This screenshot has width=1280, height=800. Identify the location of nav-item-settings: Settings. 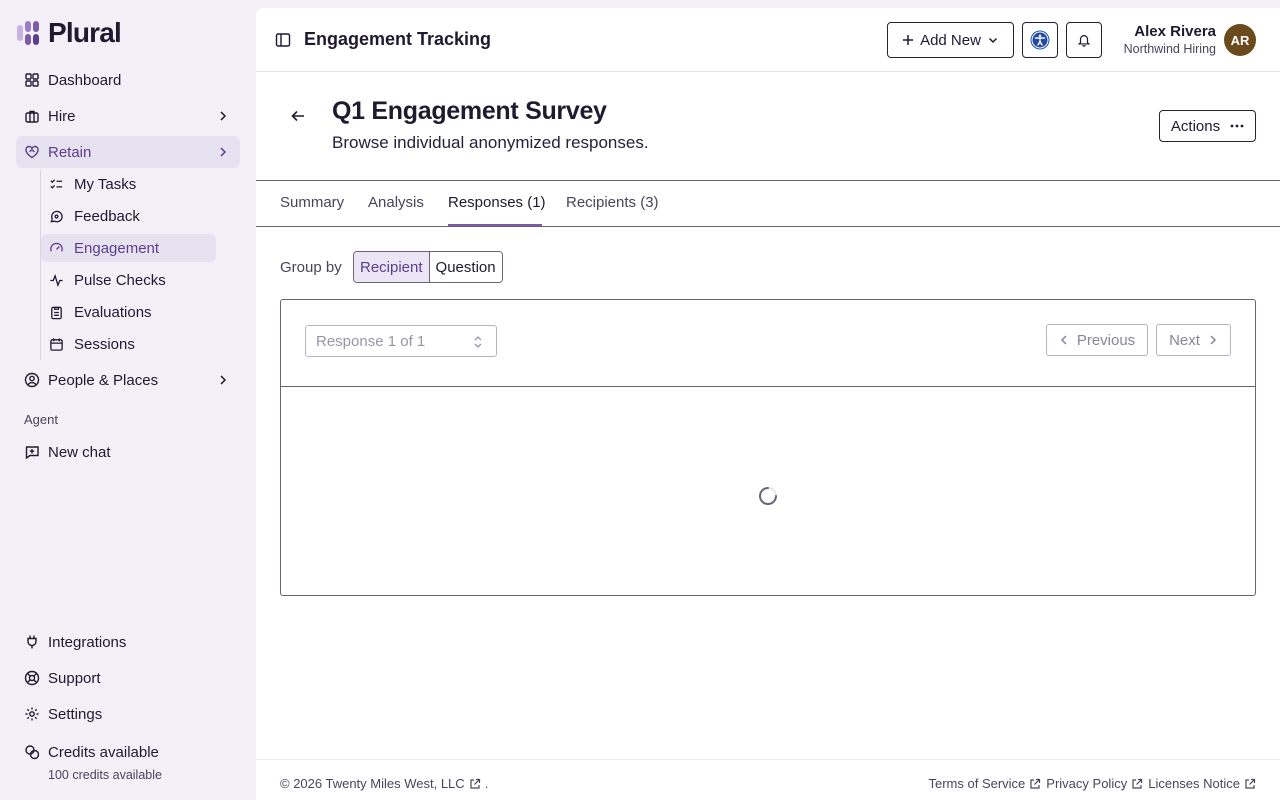
(128, 714).